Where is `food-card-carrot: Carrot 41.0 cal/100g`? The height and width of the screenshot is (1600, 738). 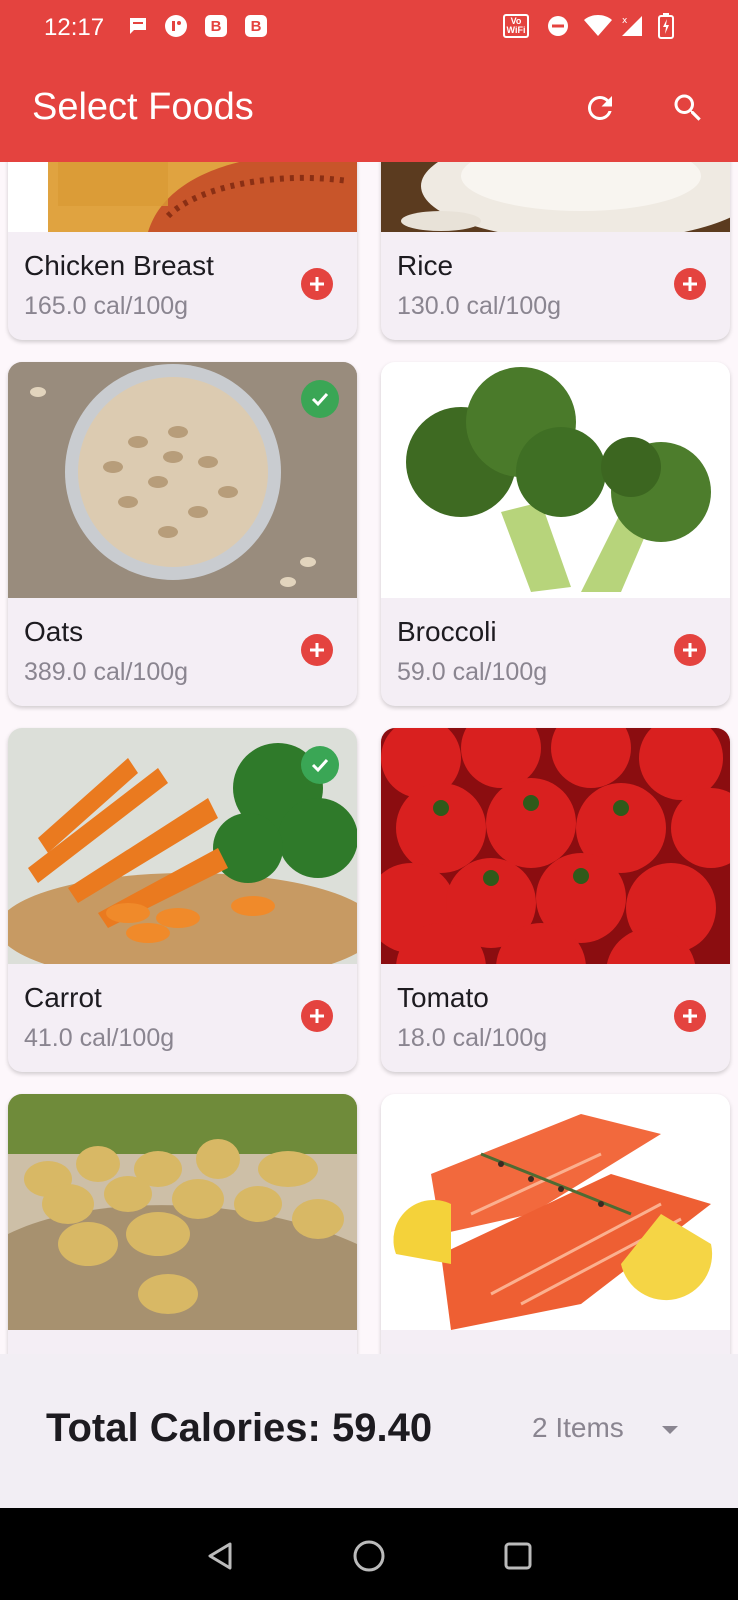 food-card-carrot: Carrot 41.0 cal/100g is located at coordinates (182, 900).